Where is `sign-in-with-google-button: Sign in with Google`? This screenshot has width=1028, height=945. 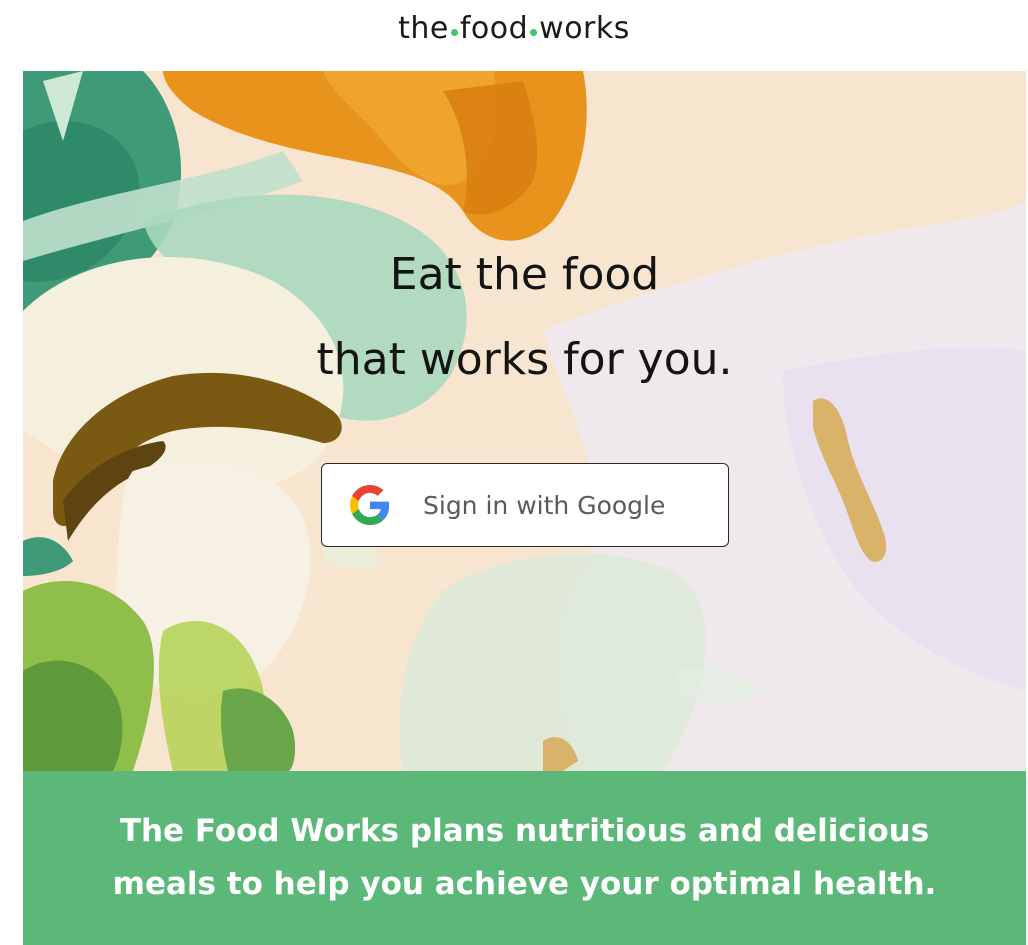 sign-in-with-google-button: Sign in with Google is located at coordinates (525, 505).